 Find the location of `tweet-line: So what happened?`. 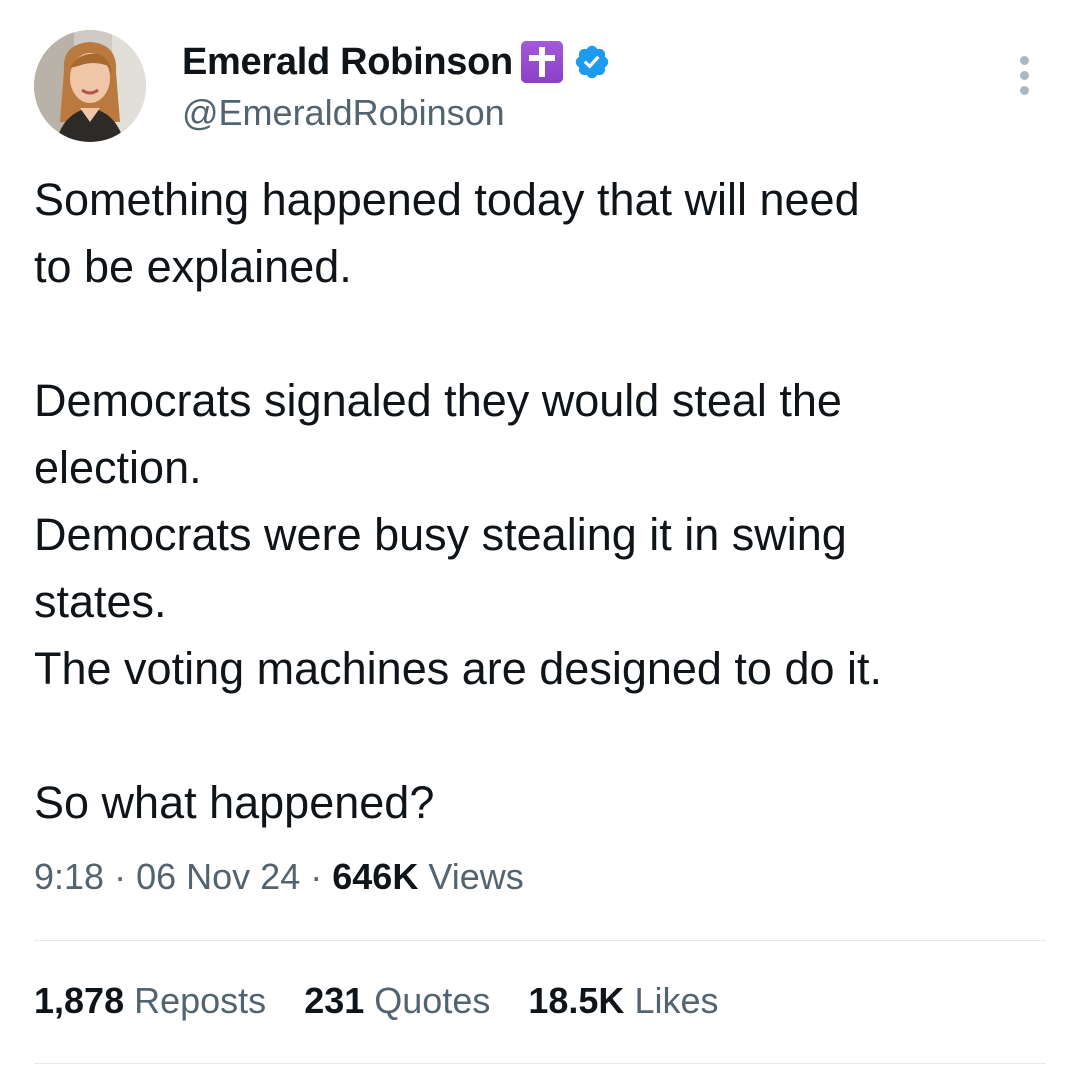

tweet-line: So what happened? is located at coordinates (234, 802).